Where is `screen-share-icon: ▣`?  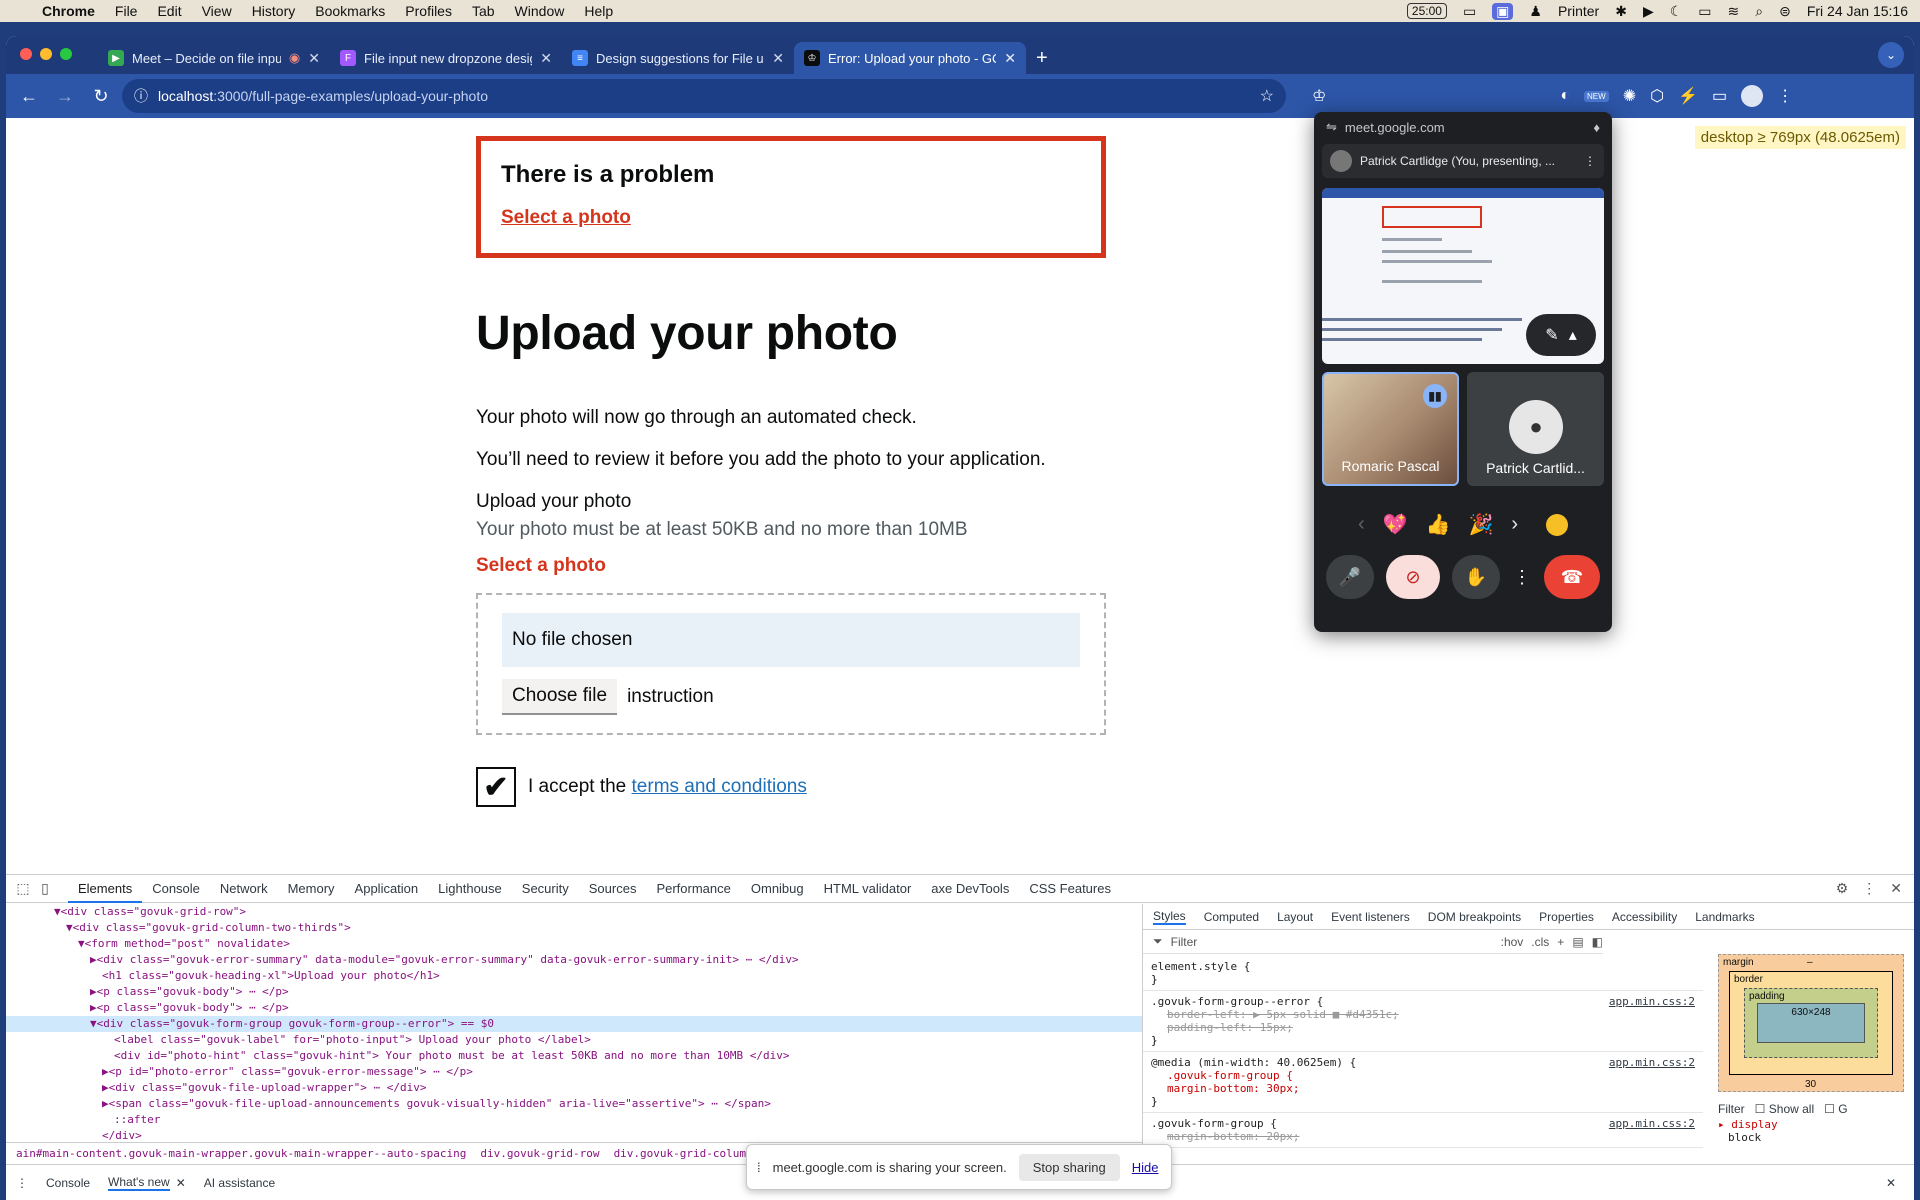
screen-share-icon: ▣ is located at coordinates (1503, 11).